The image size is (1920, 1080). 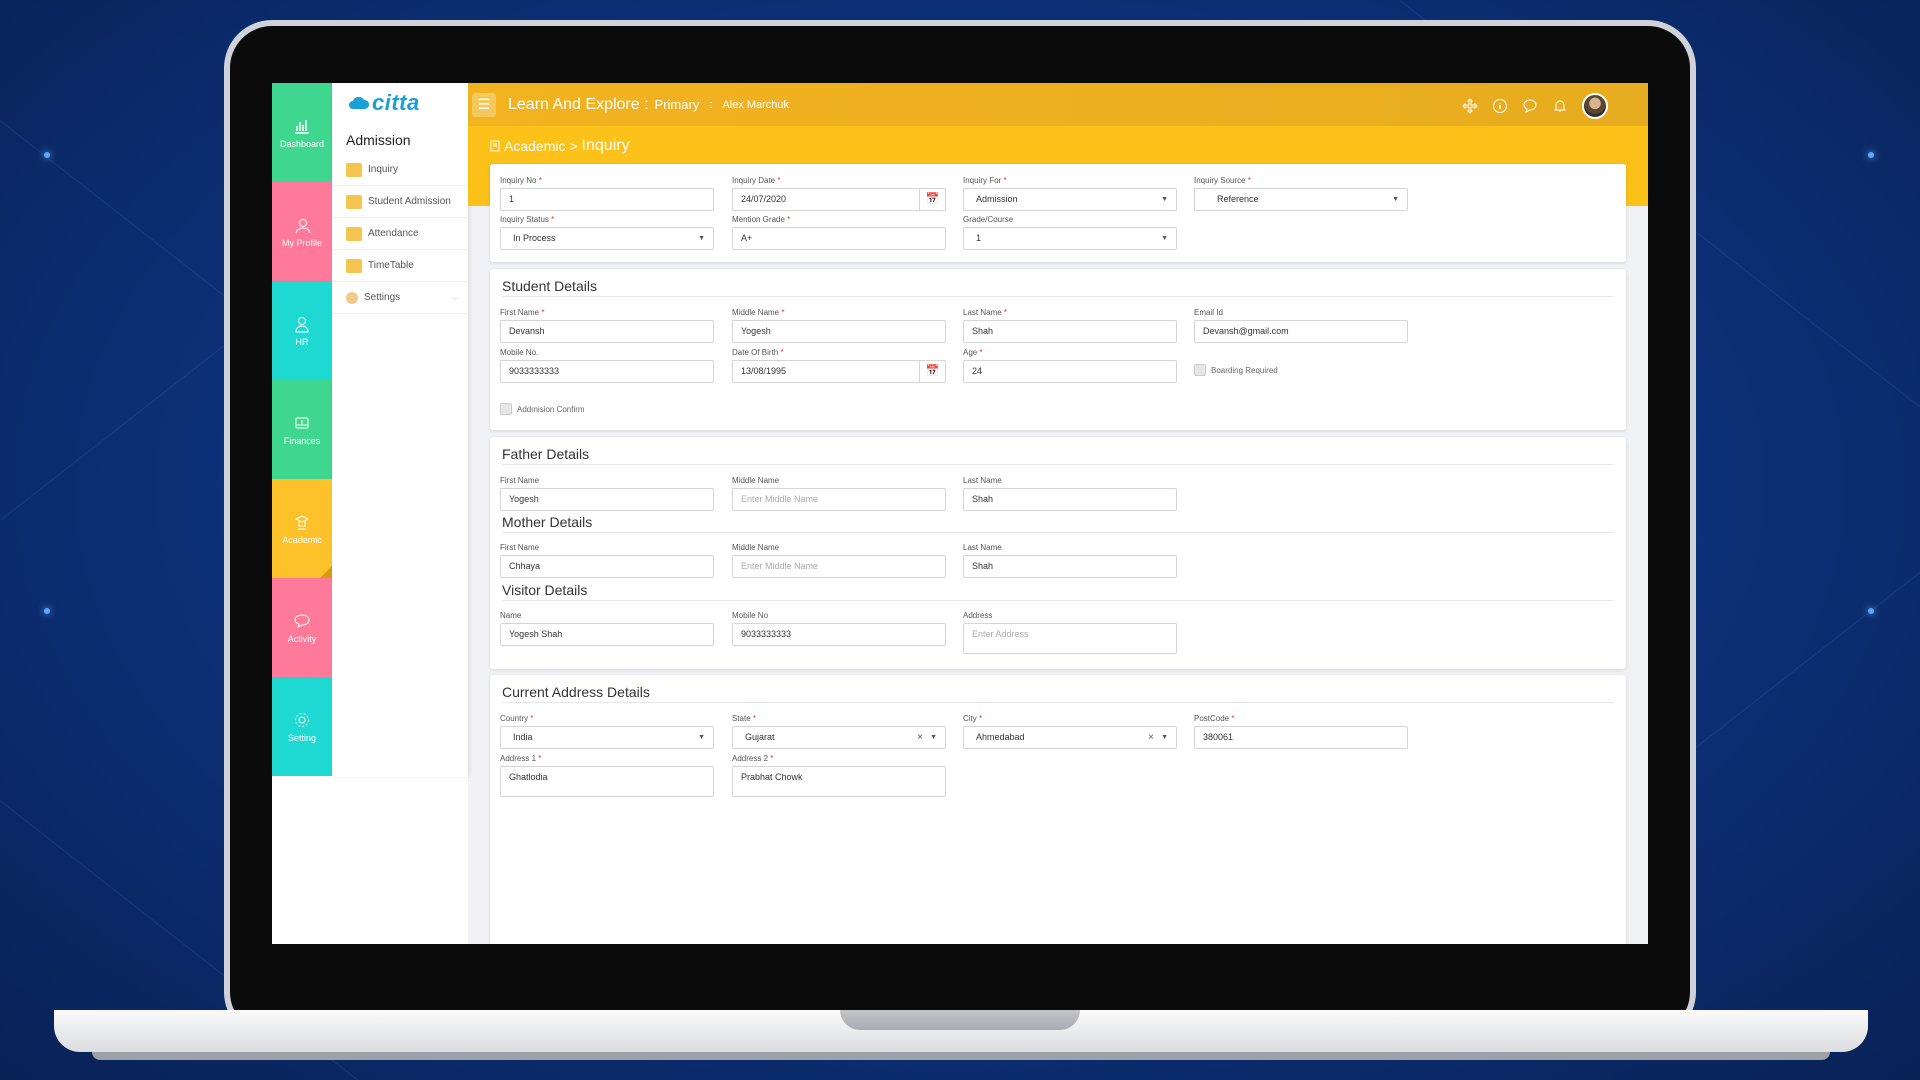 I want to click on mobile-field: 9033333333, so click(x=607, y=371).